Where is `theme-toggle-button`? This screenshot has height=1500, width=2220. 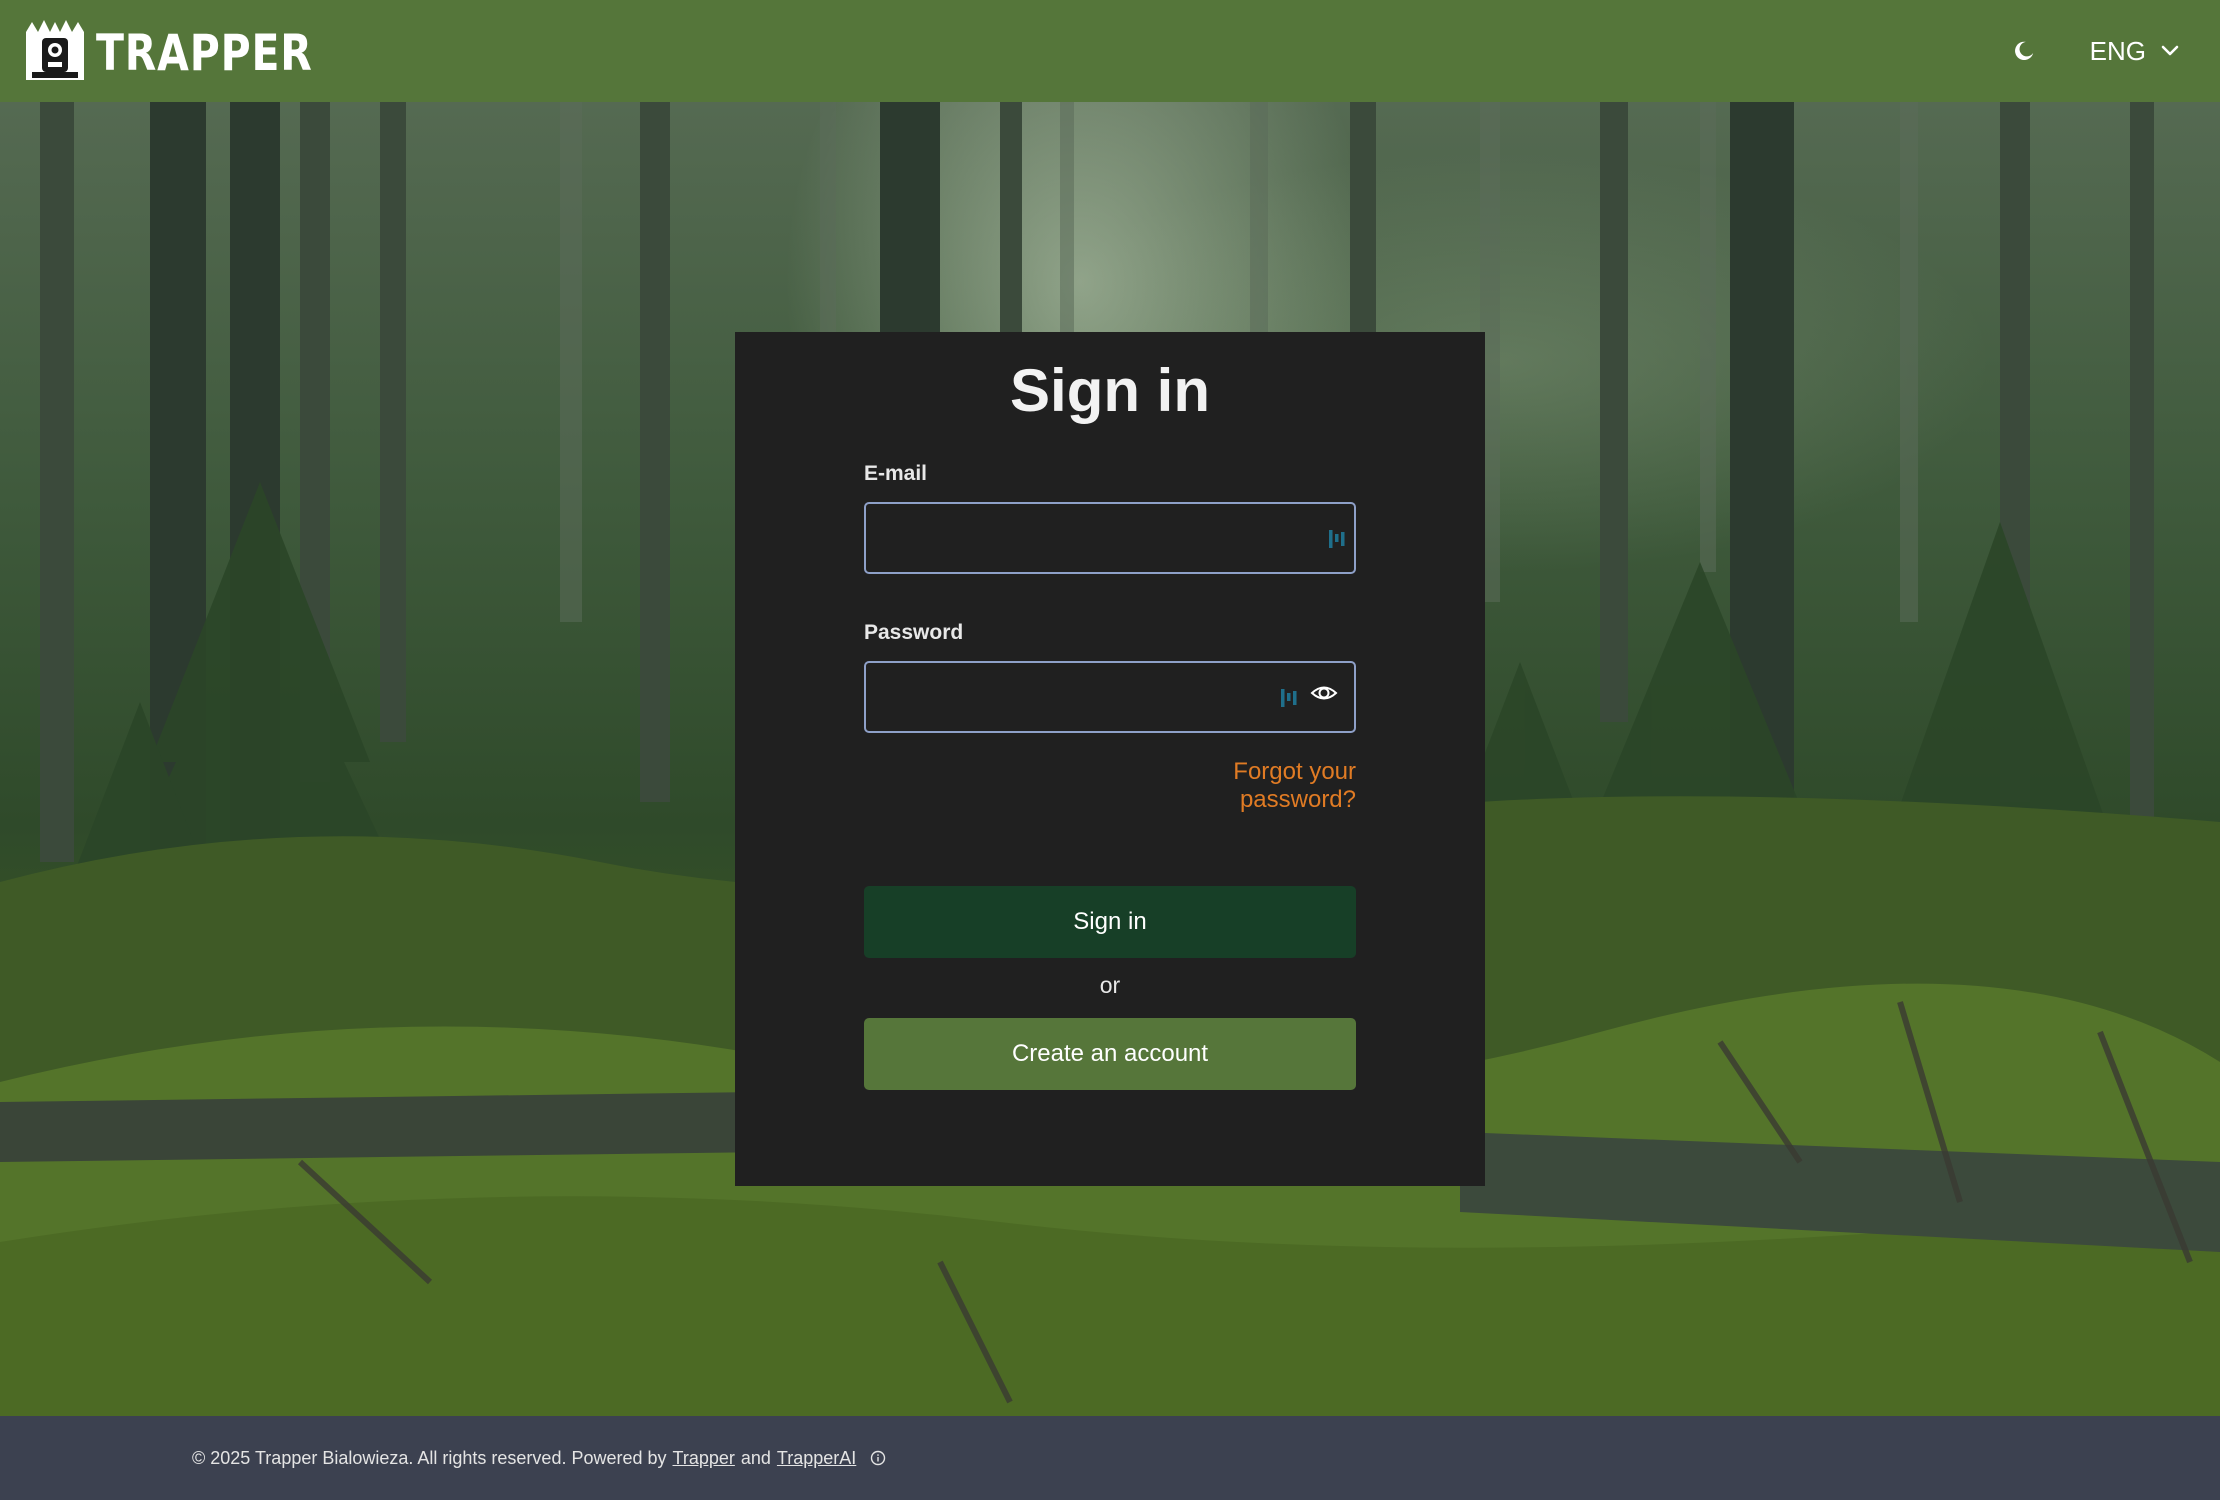 theme-toggle-button is located at coordinates (2024, 51).